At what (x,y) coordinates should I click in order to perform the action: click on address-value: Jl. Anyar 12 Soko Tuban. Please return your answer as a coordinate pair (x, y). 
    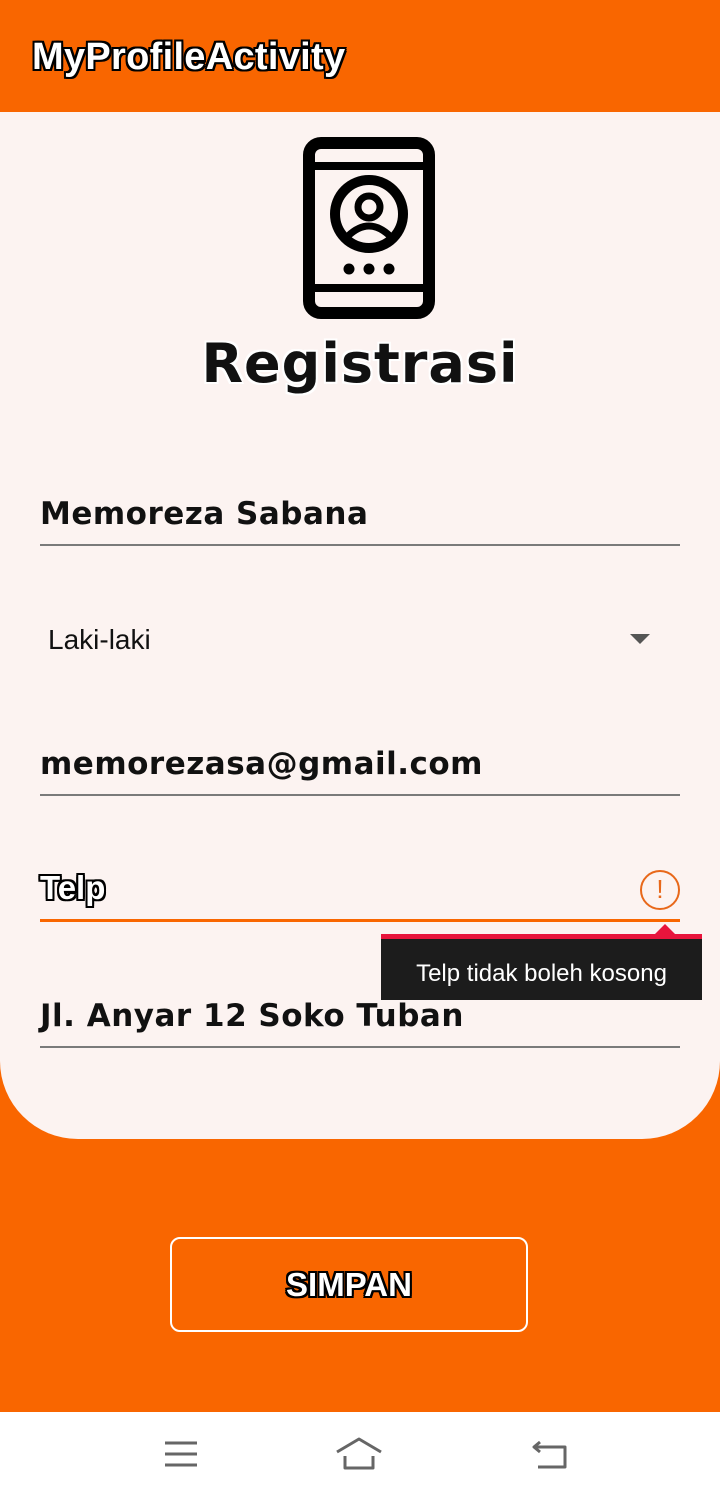
    Looking at the image, I should click on (252, 1016).